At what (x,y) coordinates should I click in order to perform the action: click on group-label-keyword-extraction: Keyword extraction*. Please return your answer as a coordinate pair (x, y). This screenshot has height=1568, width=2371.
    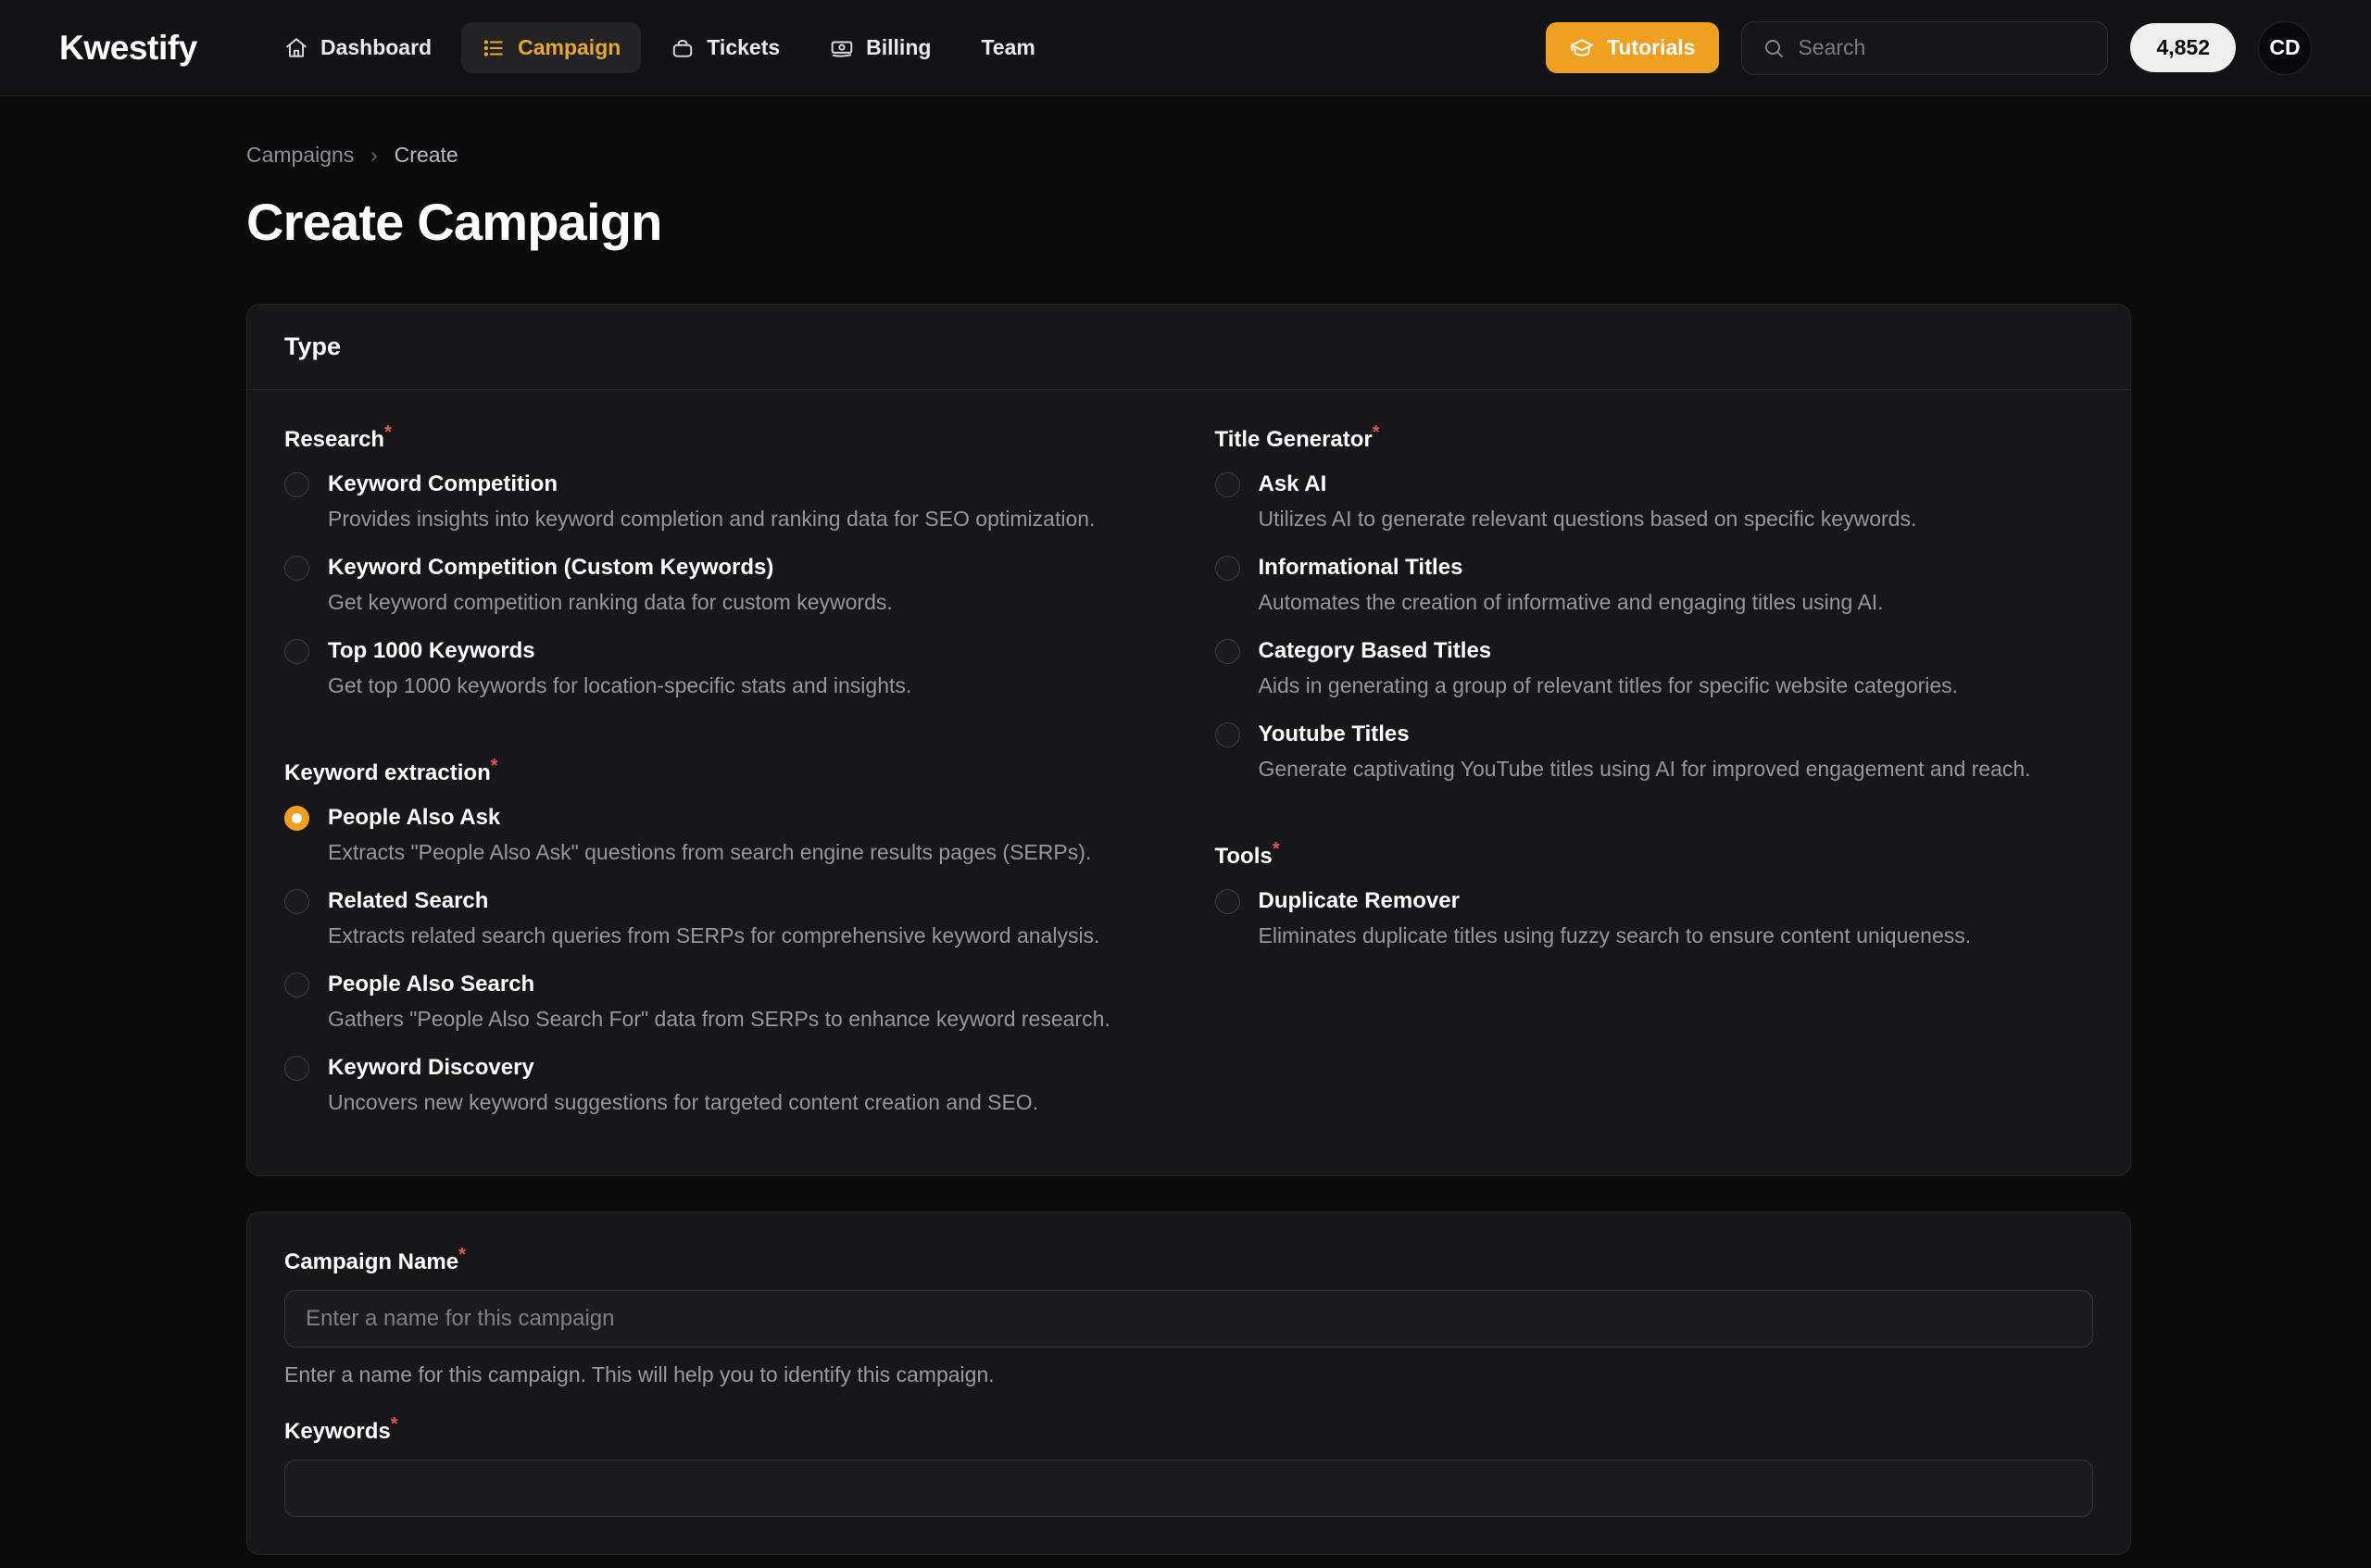
    Looking at the image, I should click on (391, 772).